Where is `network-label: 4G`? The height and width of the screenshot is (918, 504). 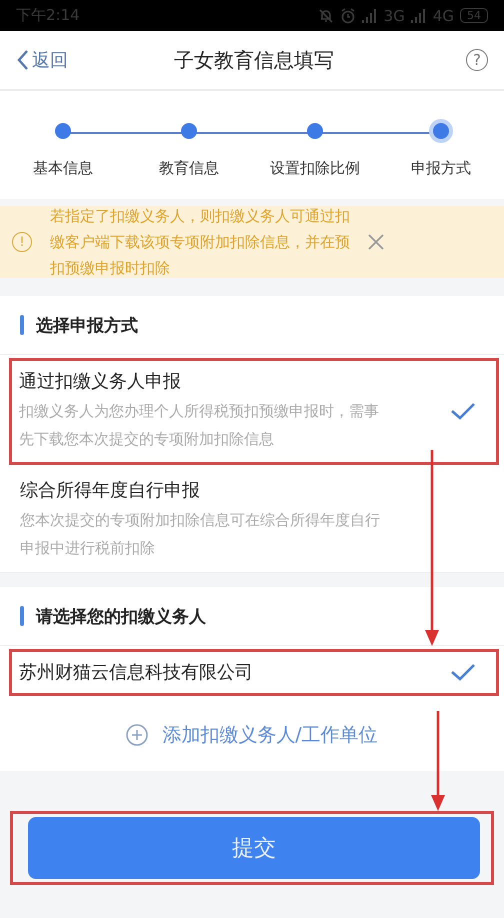 network-label: 4G is located at coordinates (443, 15).